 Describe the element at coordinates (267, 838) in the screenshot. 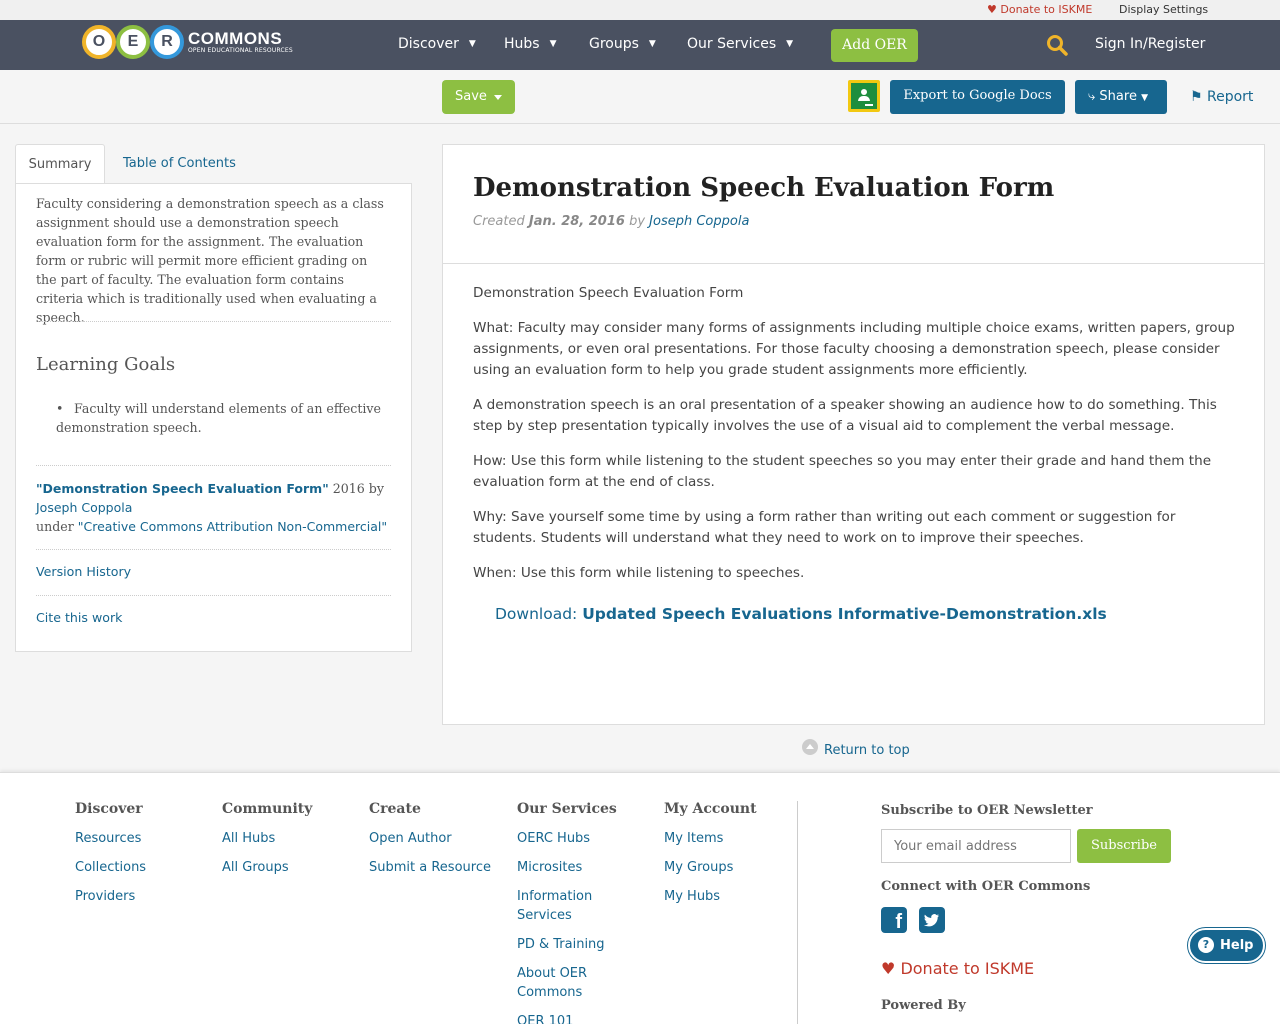

I see `footer-link-all-hubs: All Hubs` at that location.